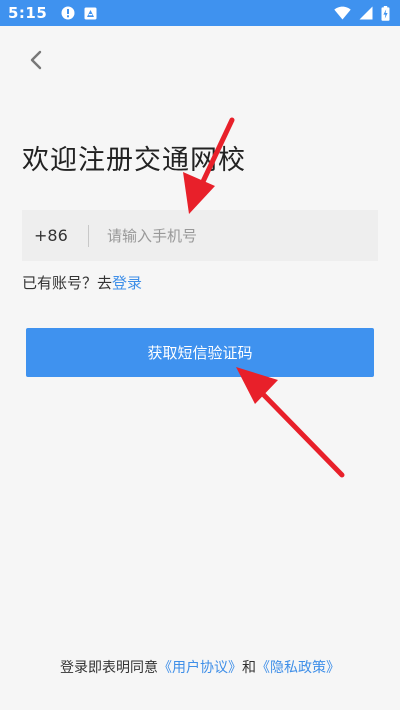  I want to click on agreement-prefix: 登录即表明同意, so click(109, 668).